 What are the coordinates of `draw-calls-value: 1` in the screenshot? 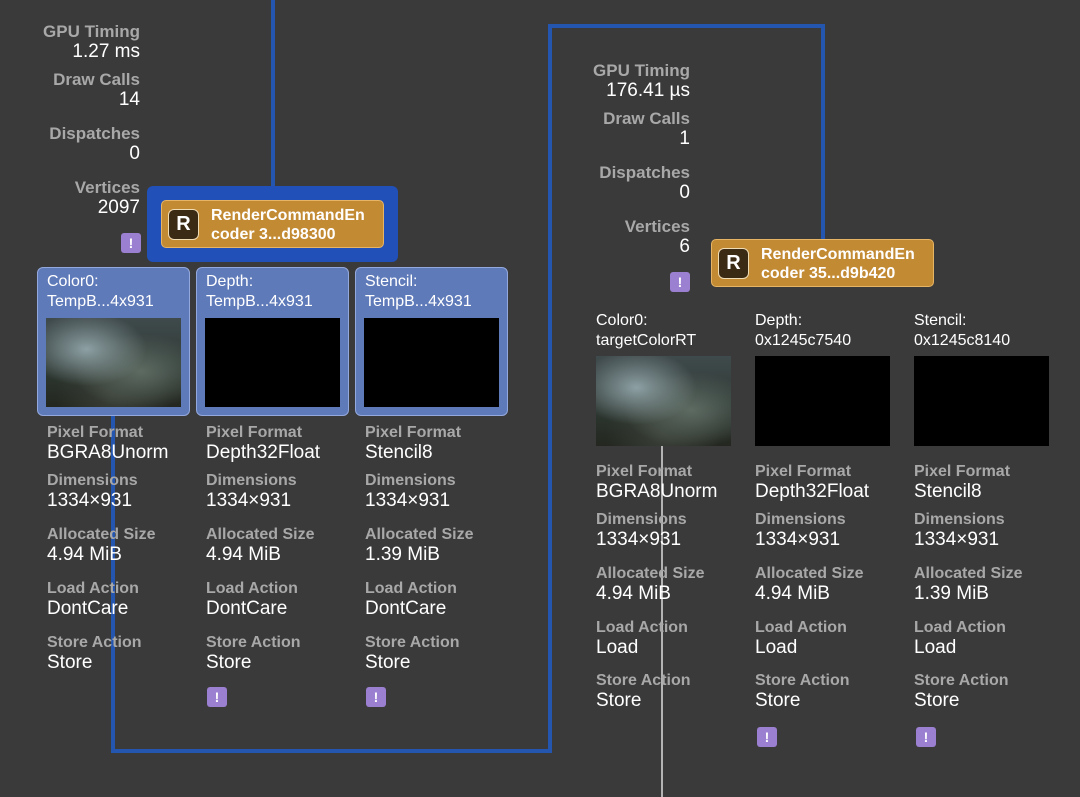 It's located at (684, 138).